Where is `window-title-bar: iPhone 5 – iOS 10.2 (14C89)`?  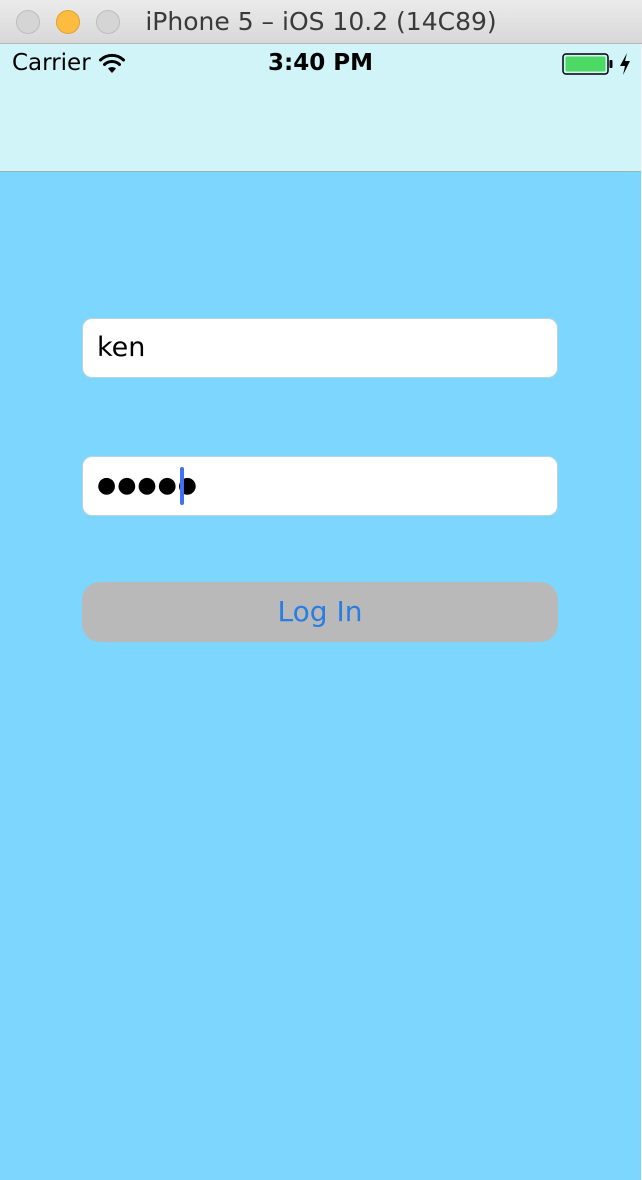
window-title-bar: iPhone 5 – iOS 10.2 (14C89) is located at coordinates (321, 22).